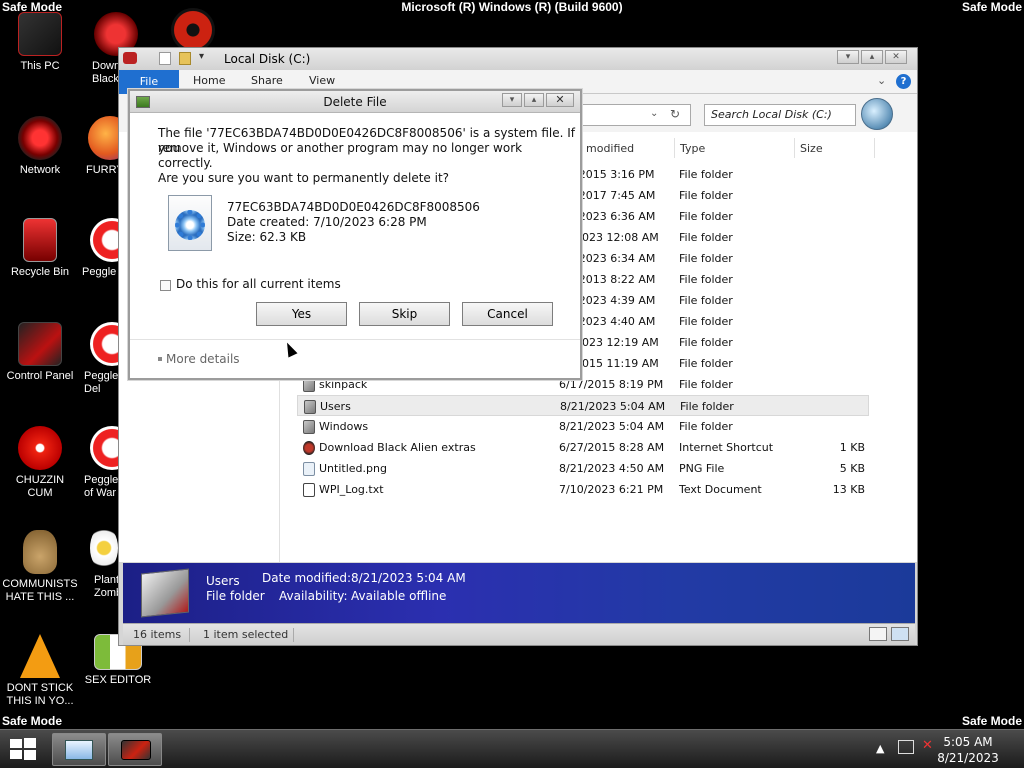 This screenshot has width=1024, height=768. Describe the element at coordinates (900, 634) in the screenshot. I see `large-icons-view-icon` at that location.